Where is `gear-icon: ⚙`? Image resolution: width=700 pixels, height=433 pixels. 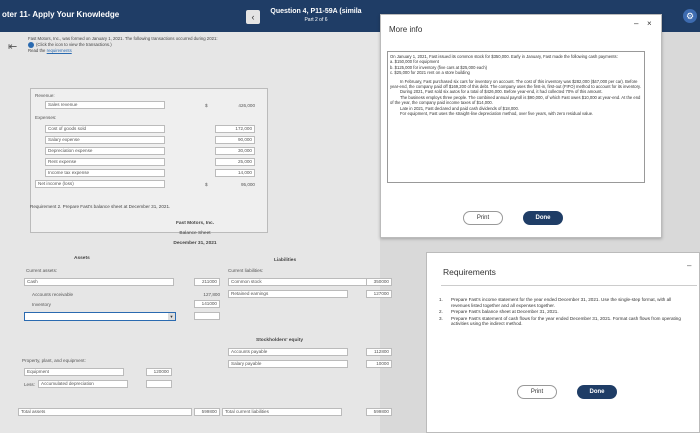 gear-icon: ⚙ is located at coordinates (690, 16).